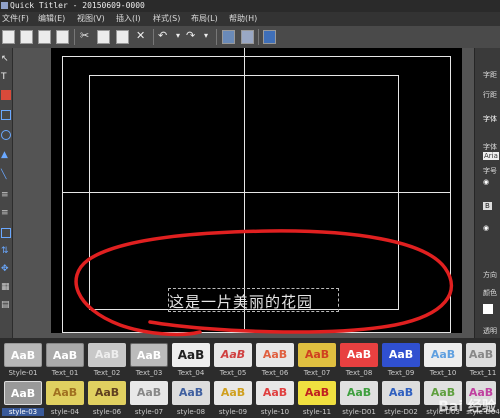 This screenshot has width=500, height=418. I want to click on style-label: Text_11, so click(483, 373).